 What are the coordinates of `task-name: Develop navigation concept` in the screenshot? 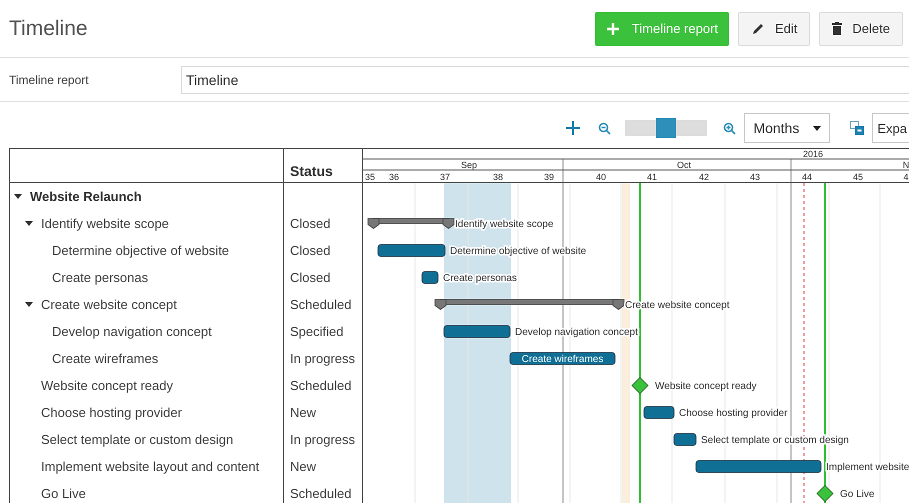 It's located at (132, 331).